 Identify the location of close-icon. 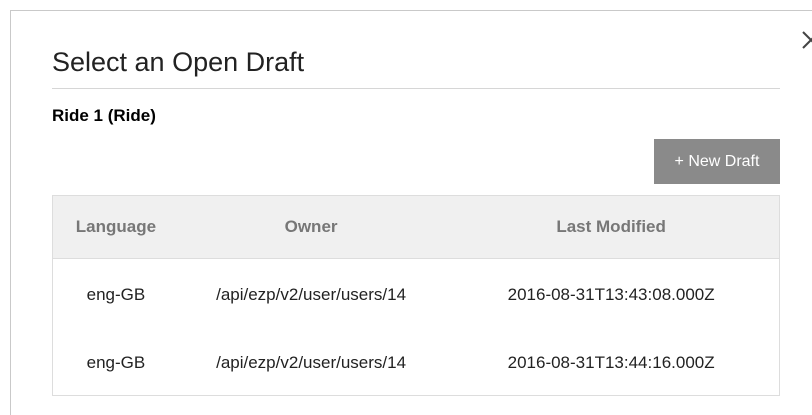
(807, 40).